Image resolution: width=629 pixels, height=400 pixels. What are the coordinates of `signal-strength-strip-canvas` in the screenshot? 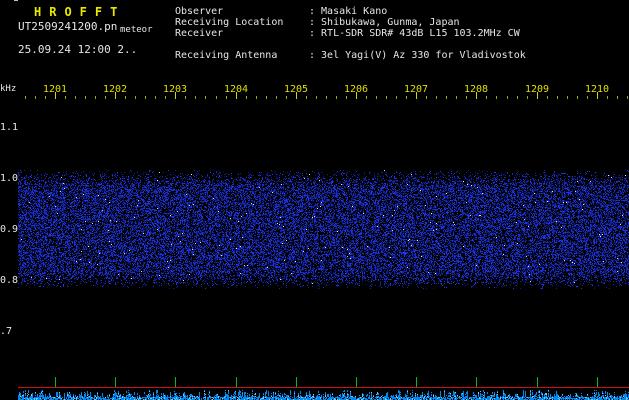 It's located at (314, 387).